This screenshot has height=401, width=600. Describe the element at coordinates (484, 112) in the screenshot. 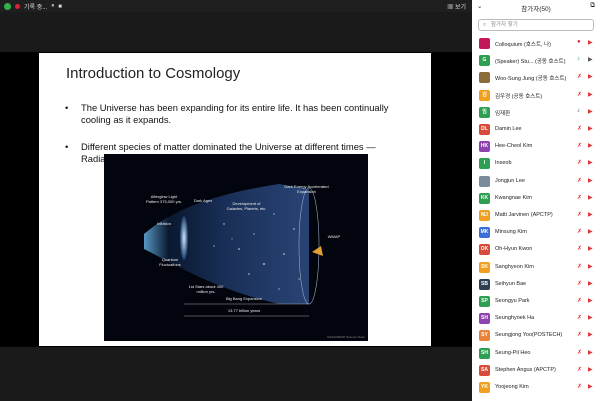

I see `avatar: 임` at that location.